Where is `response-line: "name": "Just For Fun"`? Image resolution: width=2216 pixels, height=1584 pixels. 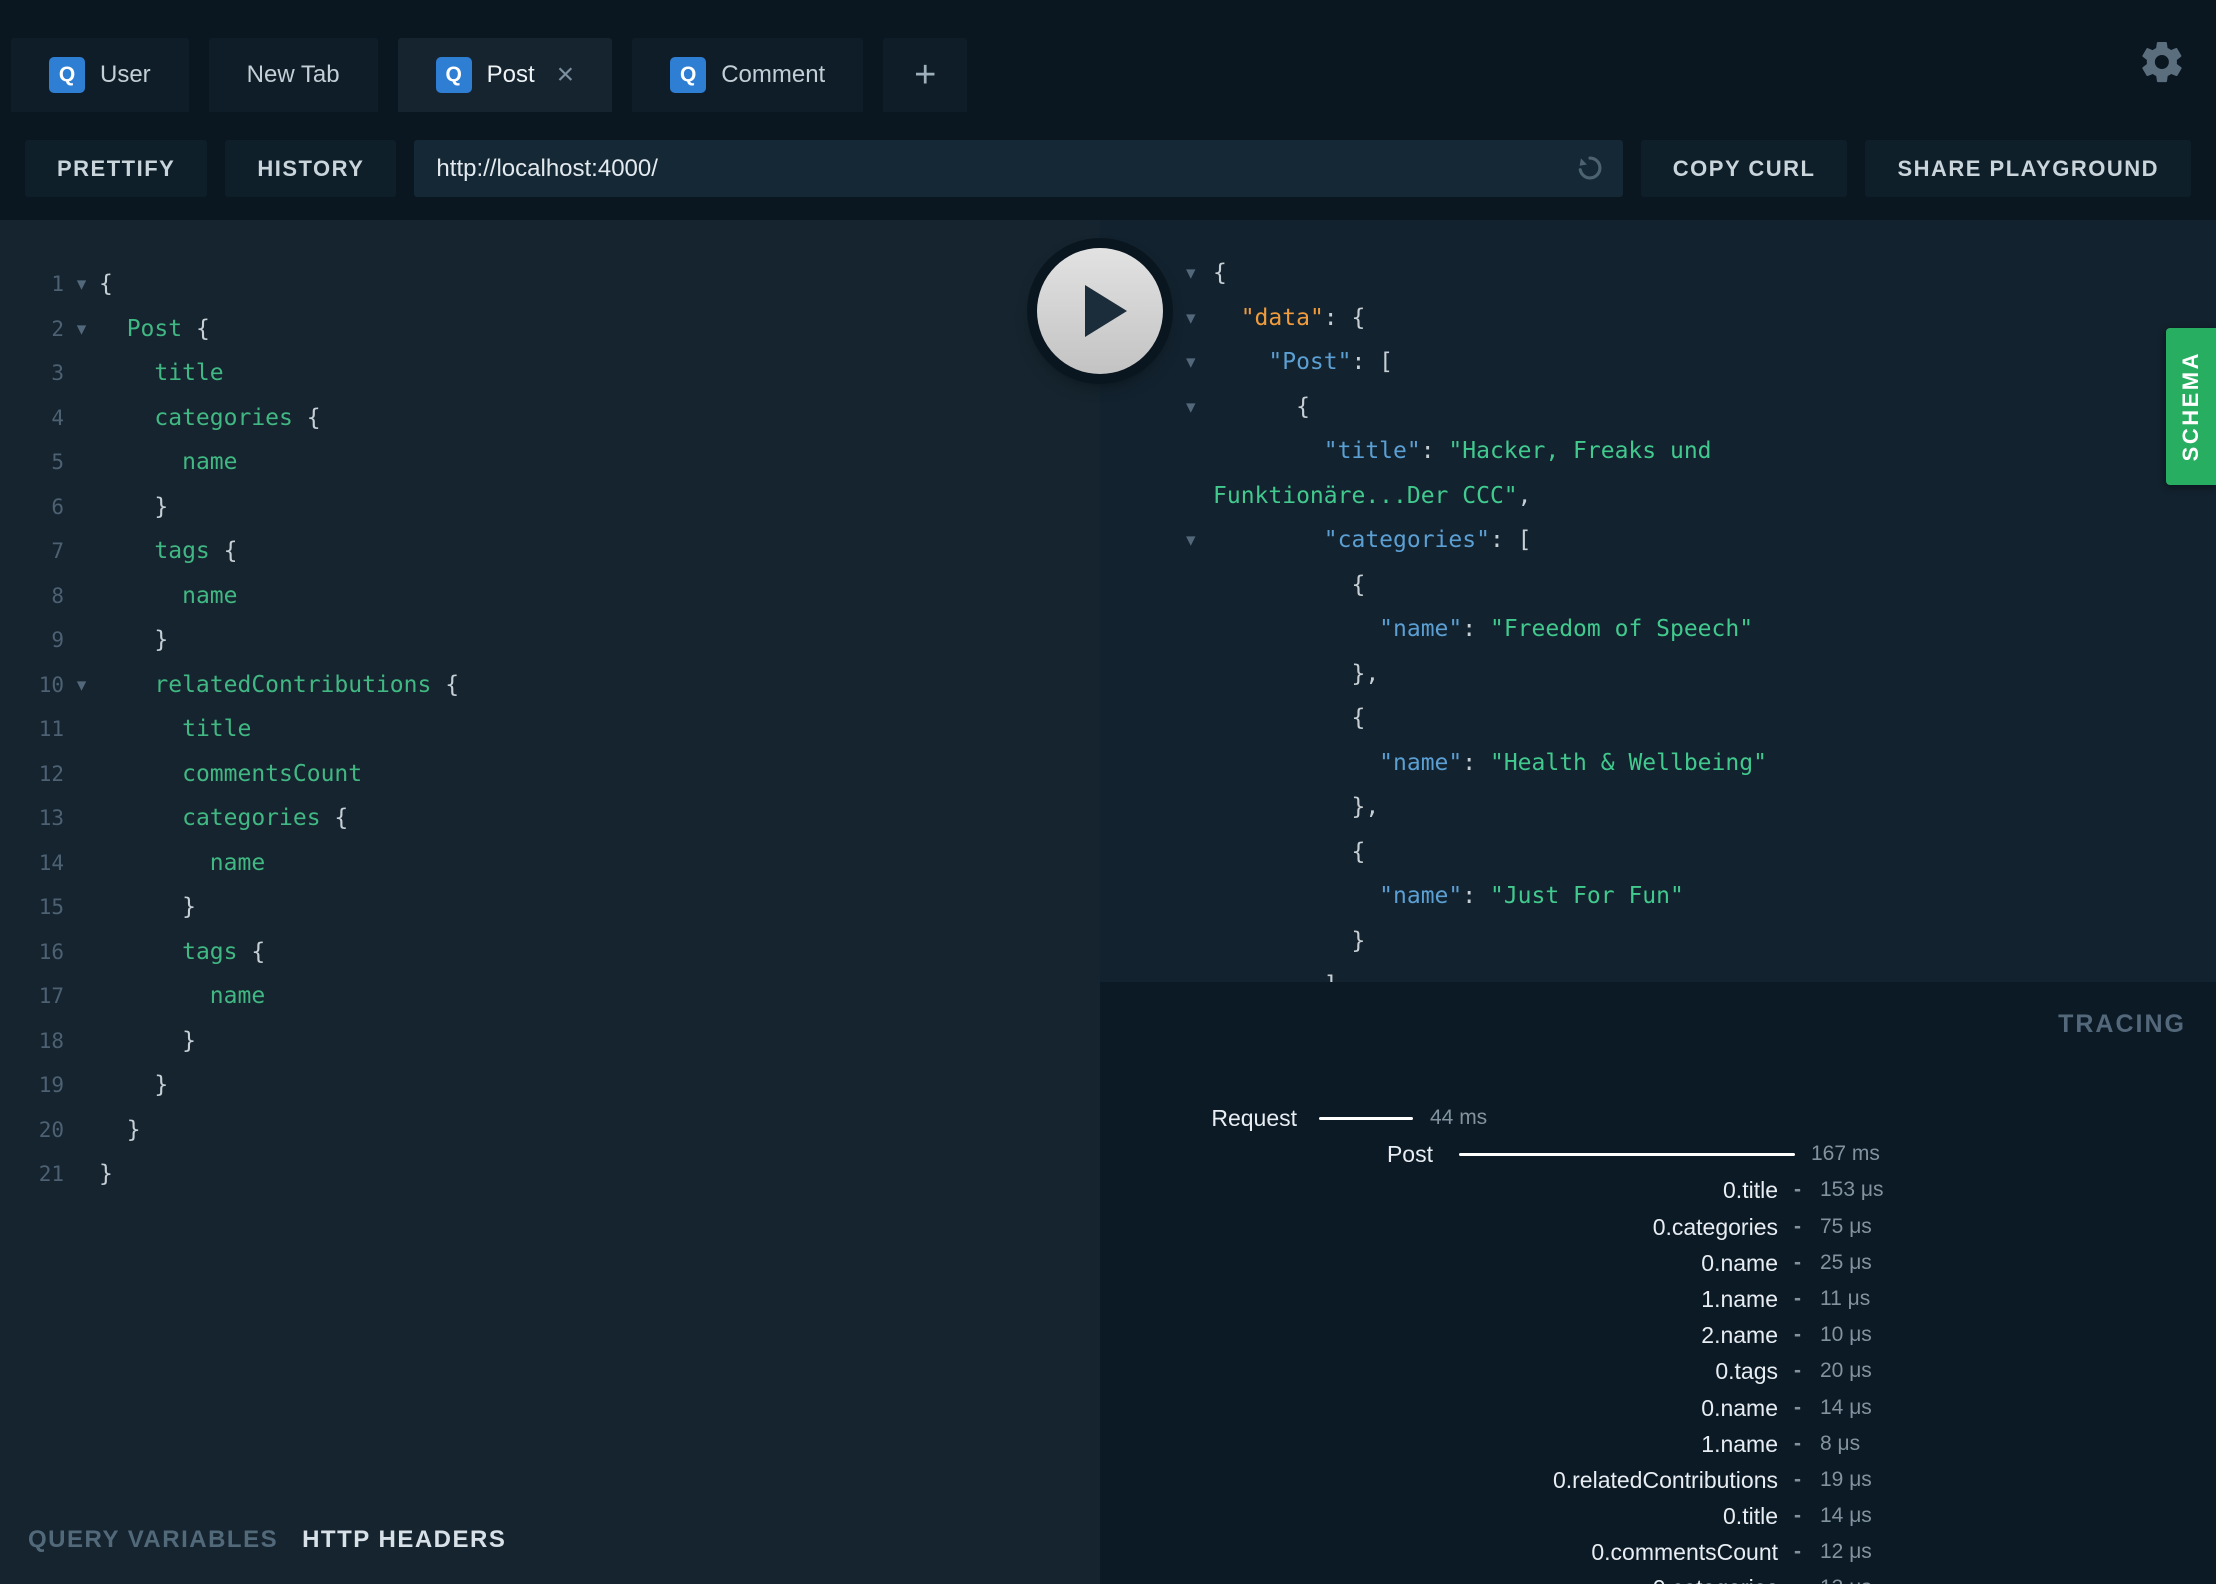 response-line: "name": "Just For Fun" is located at coordinates (1658, 896).